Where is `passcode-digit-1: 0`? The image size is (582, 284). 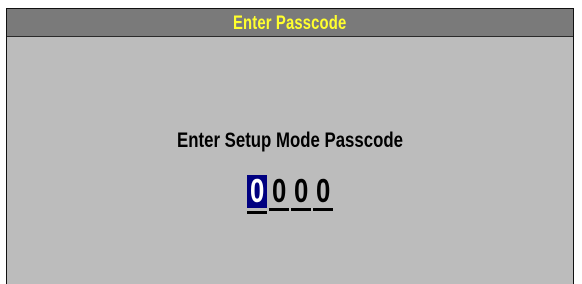
passcode-digit-1: 0 is located at coordinates (257, 193).